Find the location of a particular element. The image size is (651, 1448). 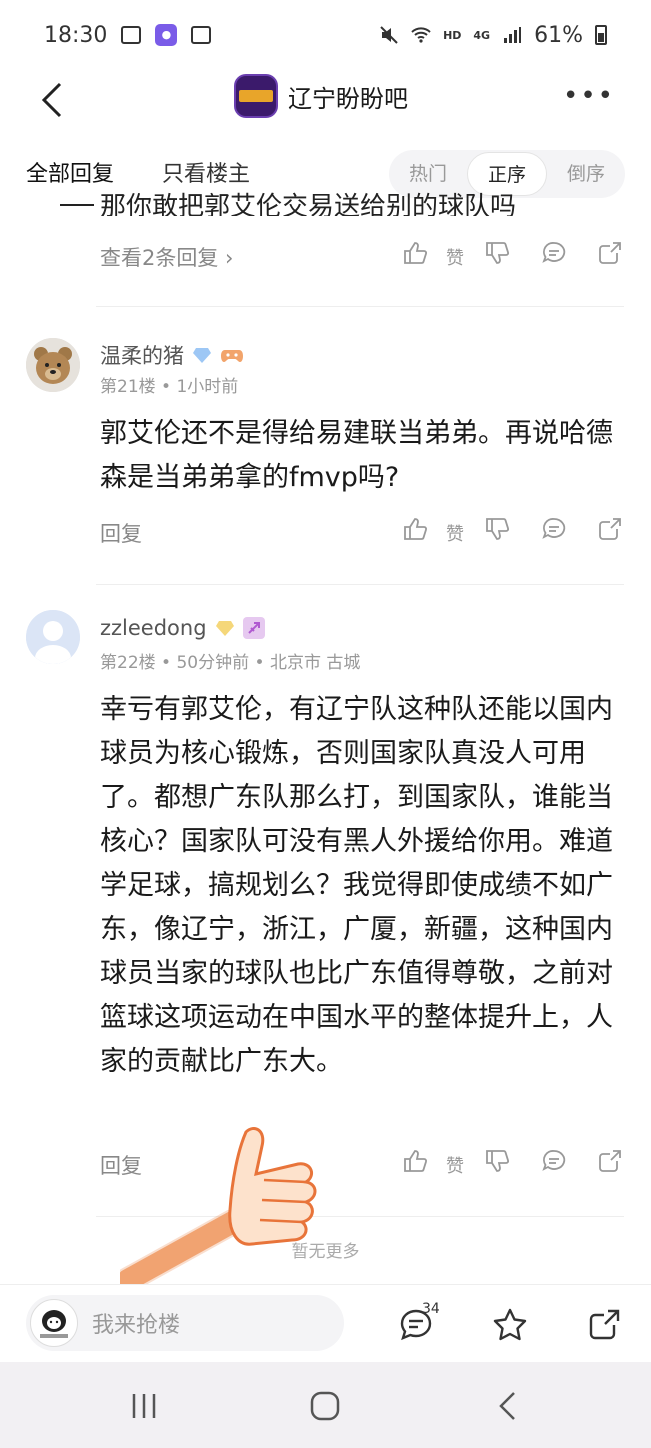

username: zzleedong is located at coordinates (153, 628).